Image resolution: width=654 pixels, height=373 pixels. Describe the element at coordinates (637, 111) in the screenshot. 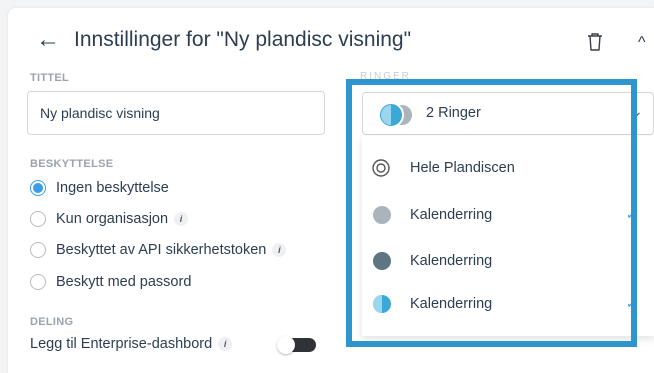

I see `chevron-down-icon: ⌄` at that location.